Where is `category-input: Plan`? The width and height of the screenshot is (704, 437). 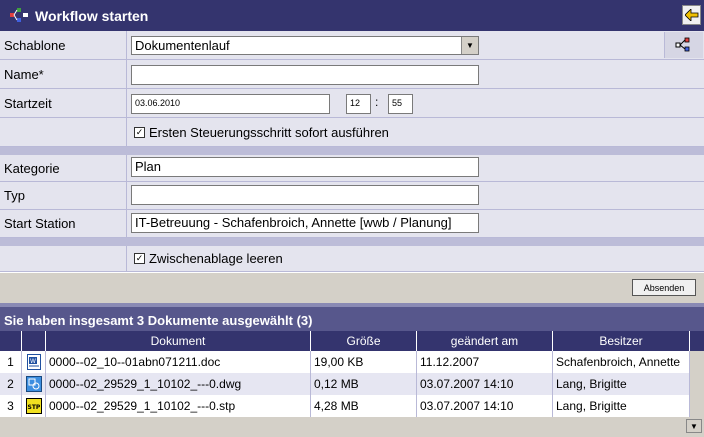 category-input: Plan is located at coordinates (305, 167).